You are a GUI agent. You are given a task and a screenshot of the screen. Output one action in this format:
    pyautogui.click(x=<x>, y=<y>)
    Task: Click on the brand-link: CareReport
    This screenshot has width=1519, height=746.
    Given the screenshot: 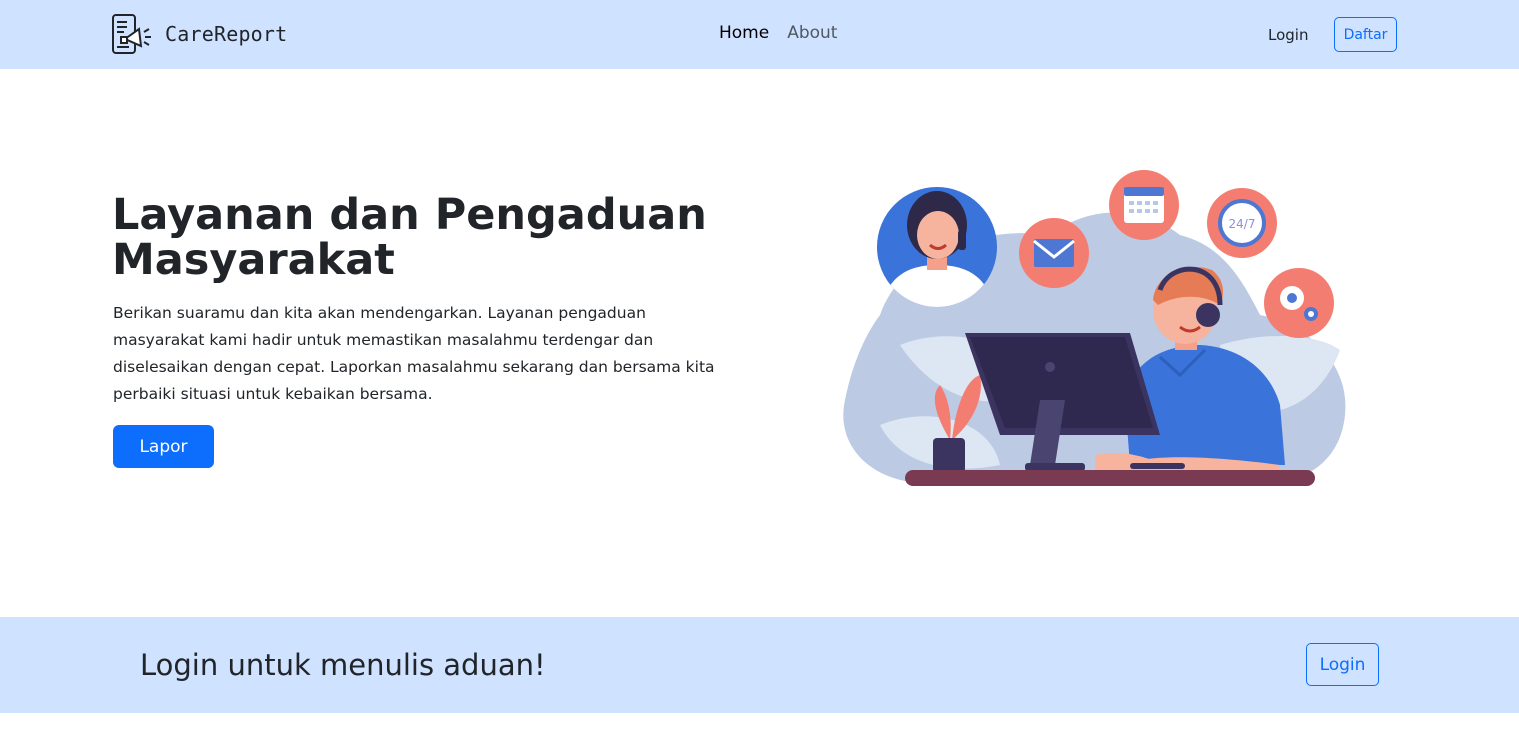 What is the action you would take?
    pyautogui.click(x=199, y=34)
    